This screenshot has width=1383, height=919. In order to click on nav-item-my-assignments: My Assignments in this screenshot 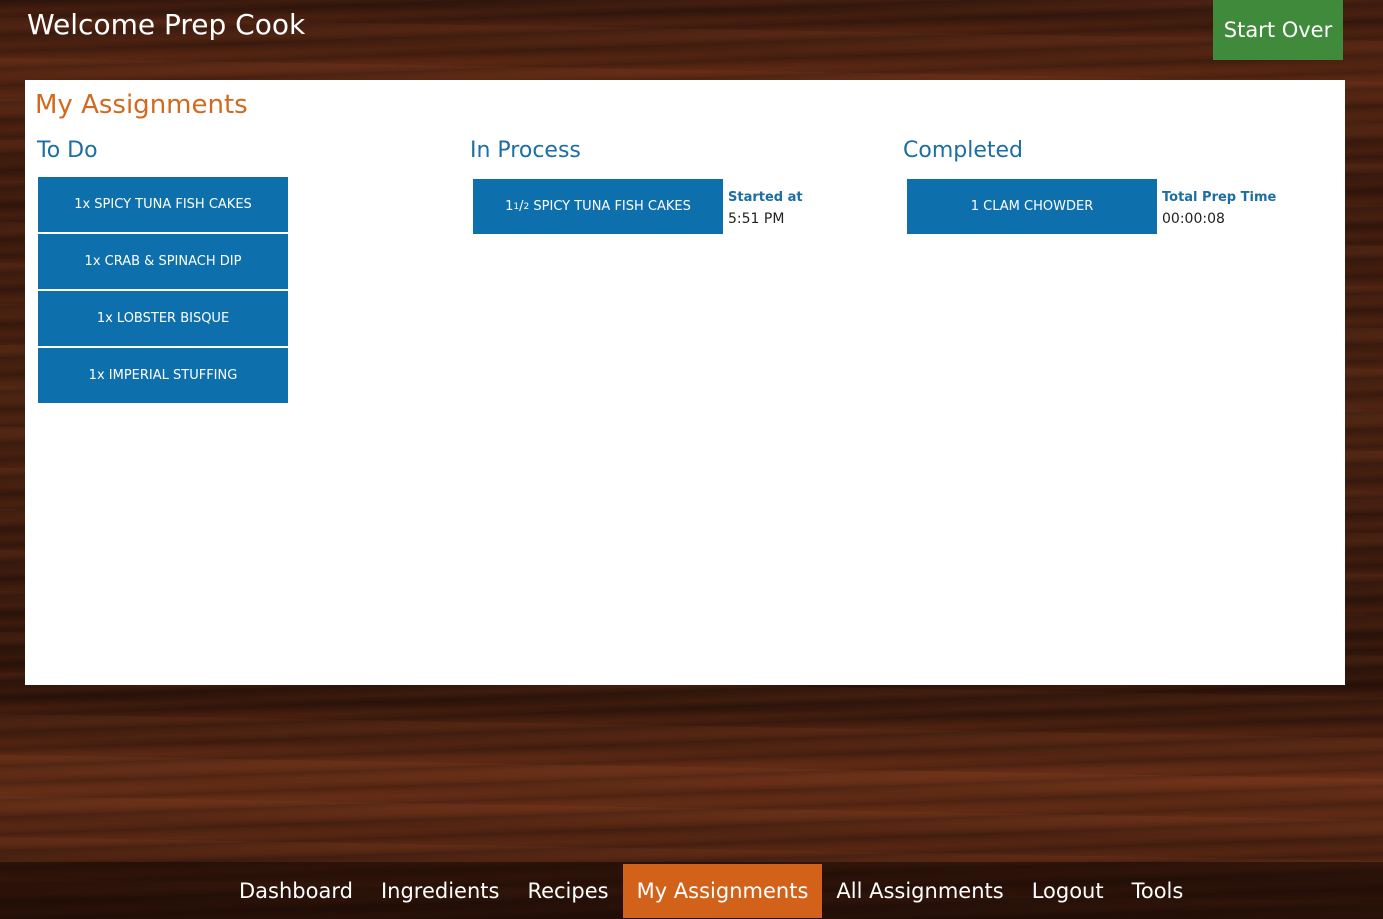, I will do `click(722, 891)`.